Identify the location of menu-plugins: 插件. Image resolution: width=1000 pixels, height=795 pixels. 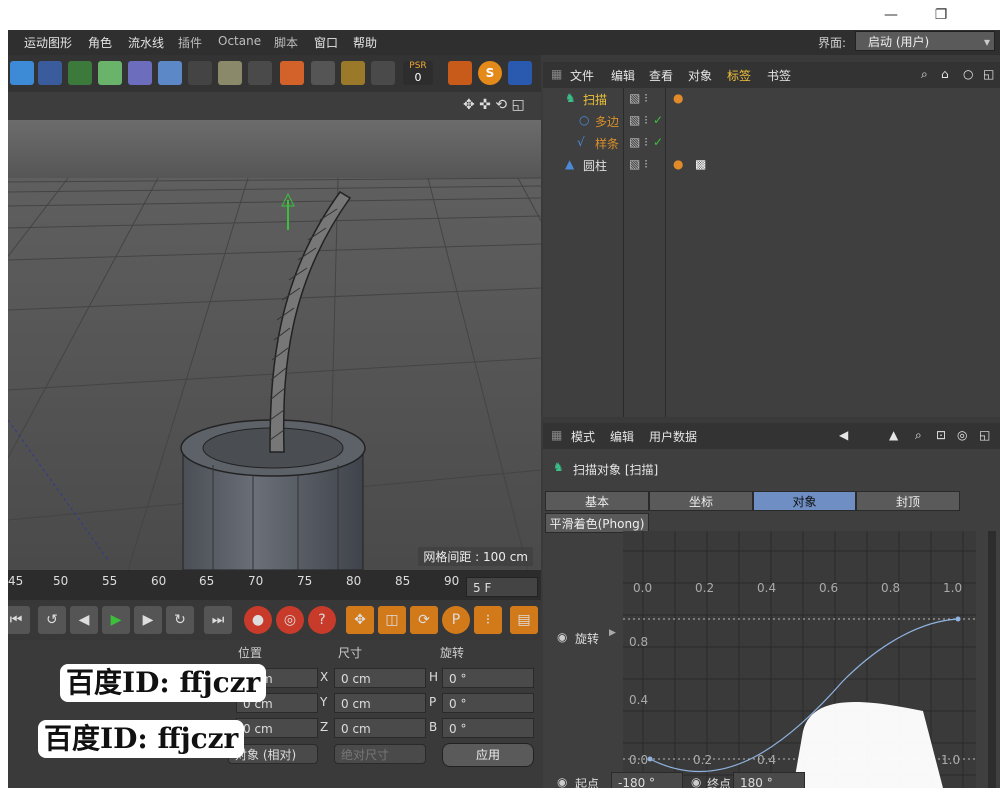
(190, 42).